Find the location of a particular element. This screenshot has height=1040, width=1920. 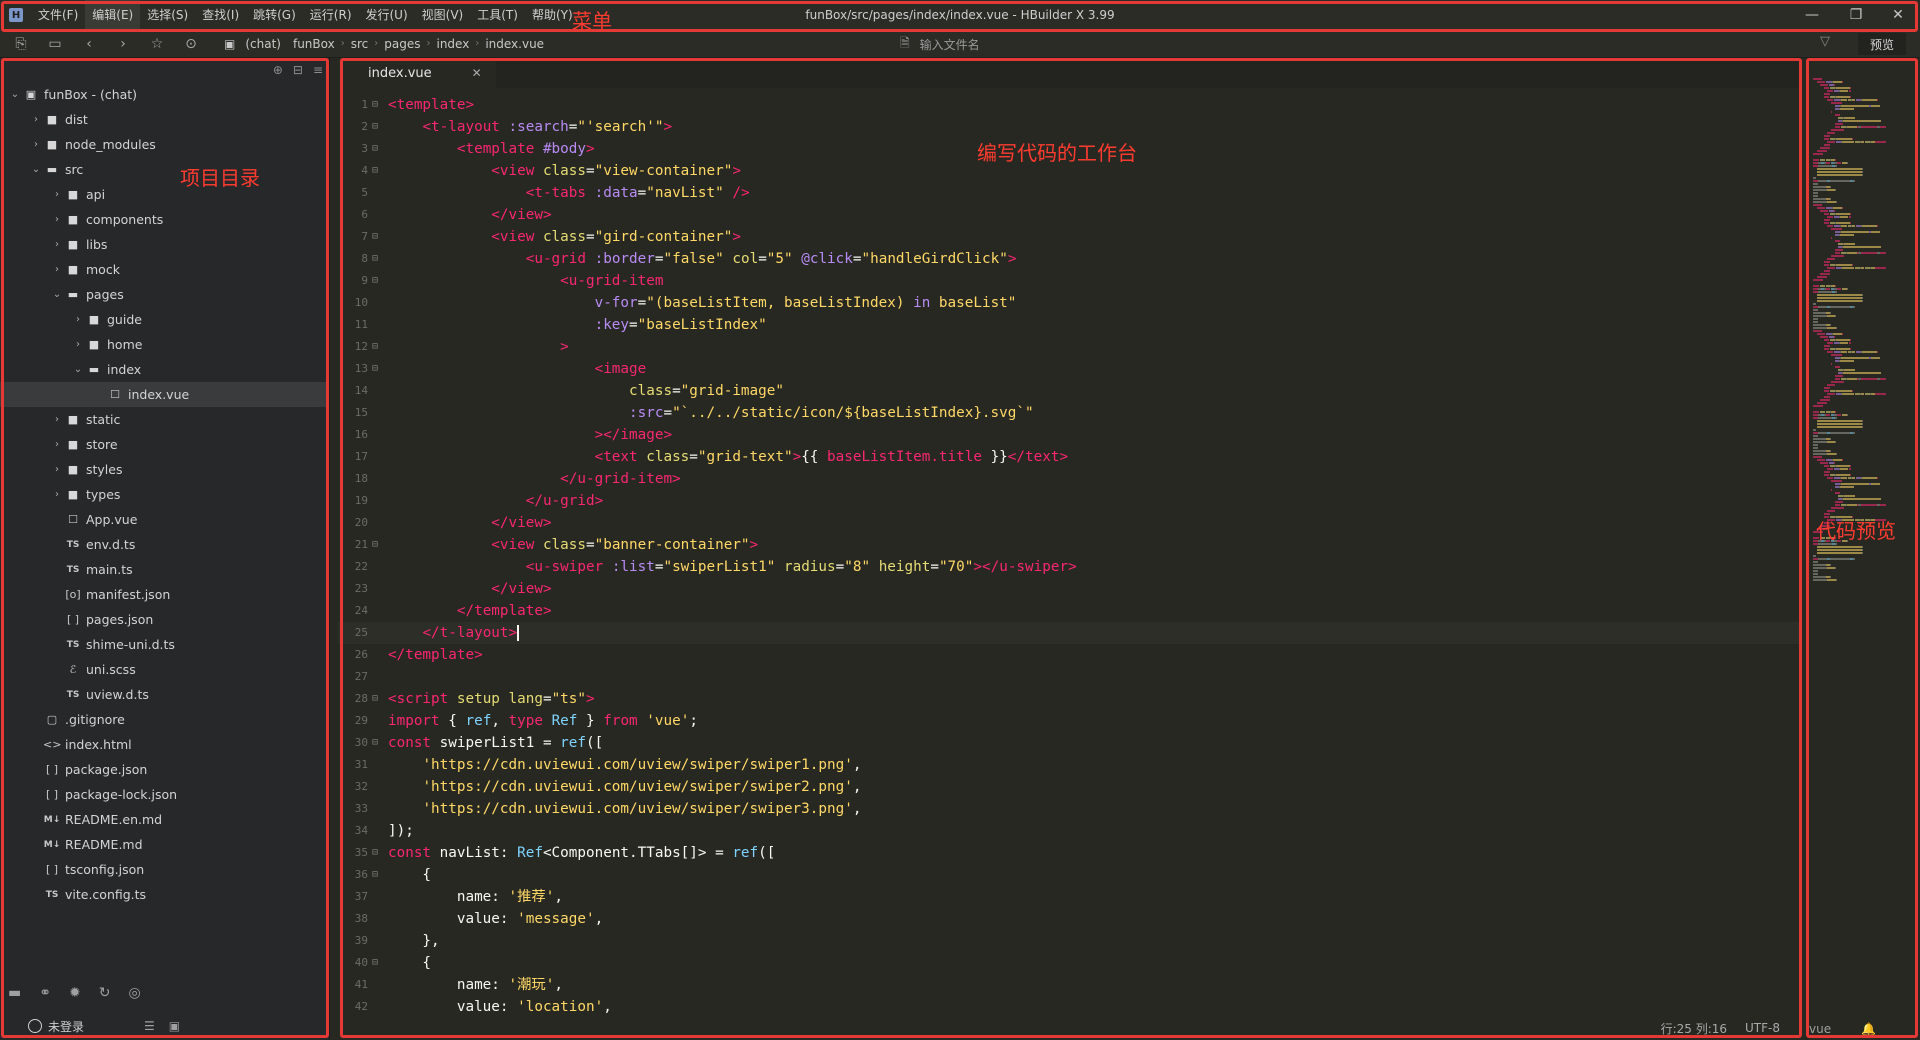

code-line: 11 :key="baseListIndex" is located at coordinates (1069, 325).